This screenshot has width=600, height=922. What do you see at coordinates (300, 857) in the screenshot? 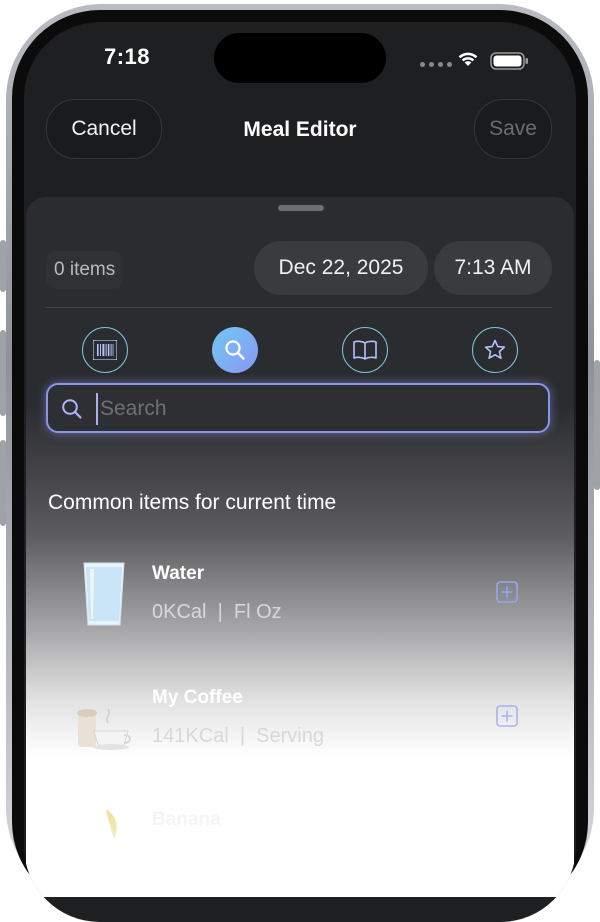
I see `bottom-fade` at bounding box center [300, 857].